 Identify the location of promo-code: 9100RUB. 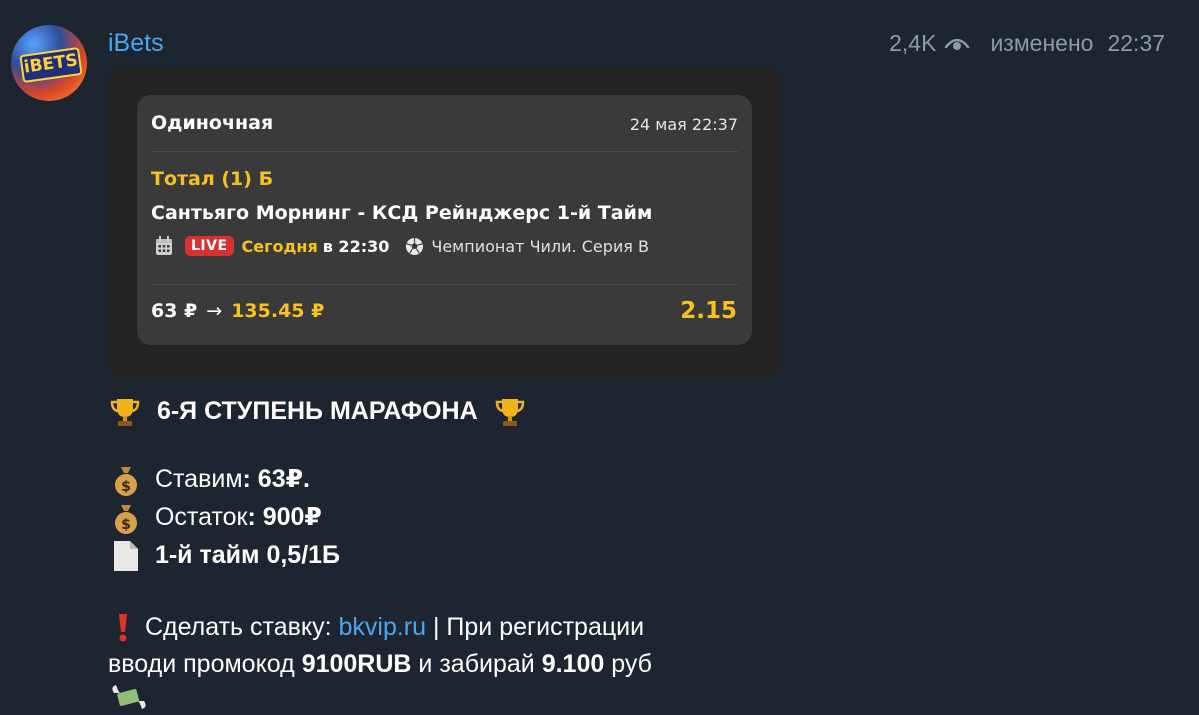
(356, 664).